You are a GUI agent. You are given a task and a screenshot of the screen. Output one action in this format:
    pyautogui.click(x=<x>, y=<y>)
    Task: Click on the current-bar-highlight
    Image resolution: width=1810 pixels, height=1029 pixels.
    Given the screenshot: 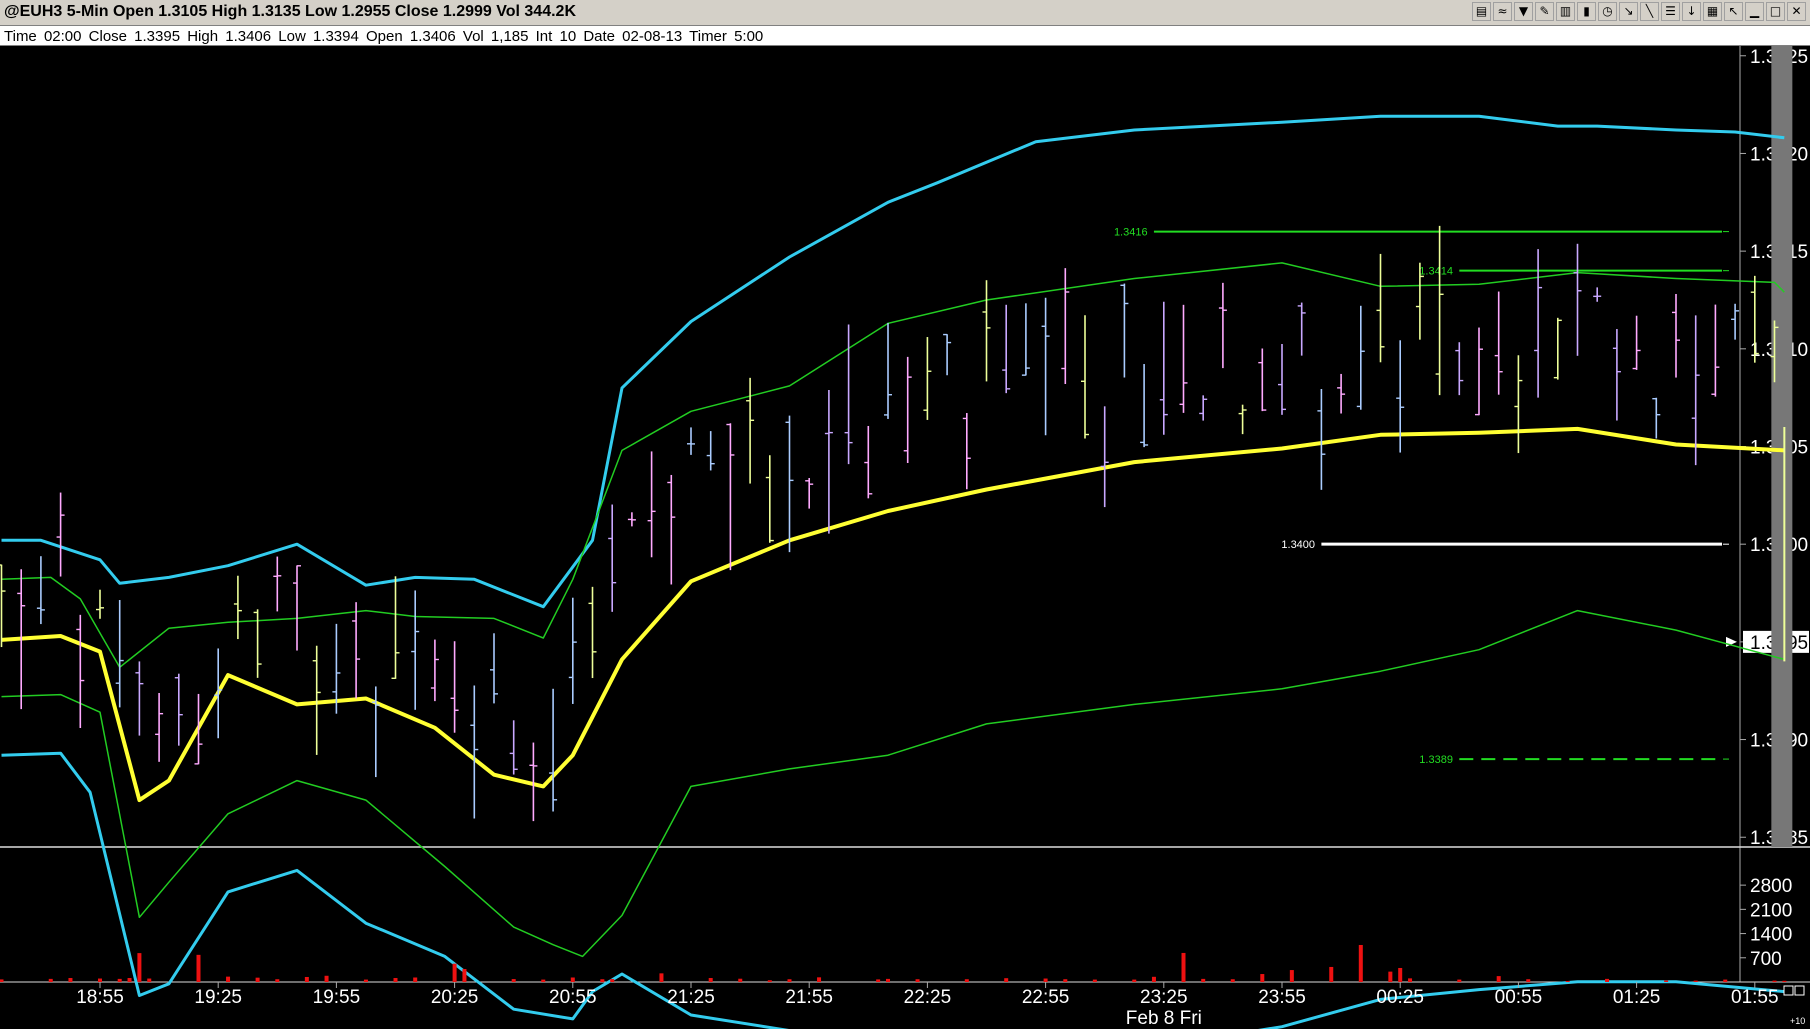 What is the action you would take?
    pyautogui.click(x=1782, y=446)
    